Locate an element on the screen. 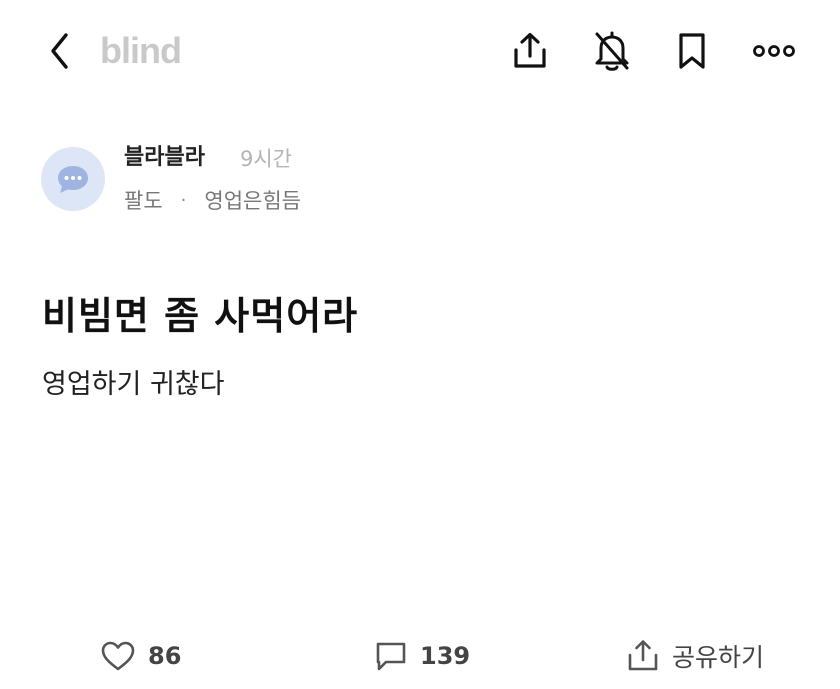 Image resolution: width=840 pixels, height=689 pixels. avatar is located at coordinates (73, 179).